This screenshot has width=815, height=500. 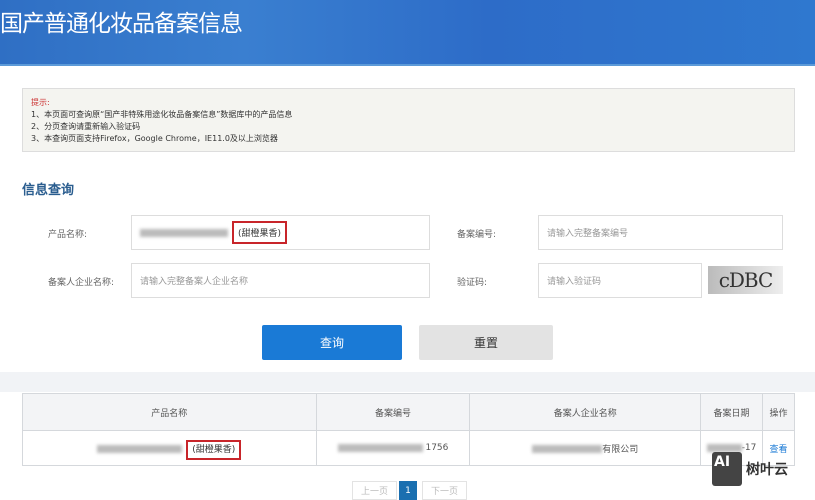 I want to click on placeholder: 请输入完整备案人企业名称, so click(x=194, y=282).